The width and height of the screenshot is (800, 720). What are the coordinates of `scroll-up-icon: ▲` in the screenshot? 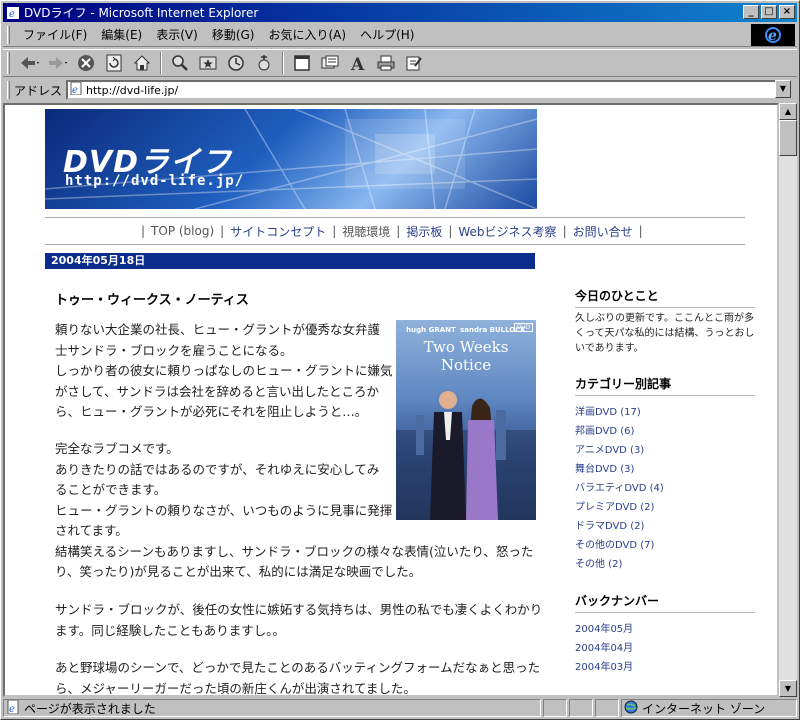 It's located at (788, 111).